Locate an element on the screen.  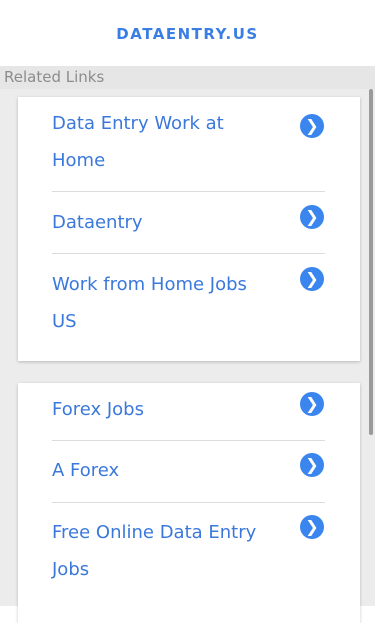
link-item: Free Online Data Entry Jobs ❯ is located at coordinates (188, 554).